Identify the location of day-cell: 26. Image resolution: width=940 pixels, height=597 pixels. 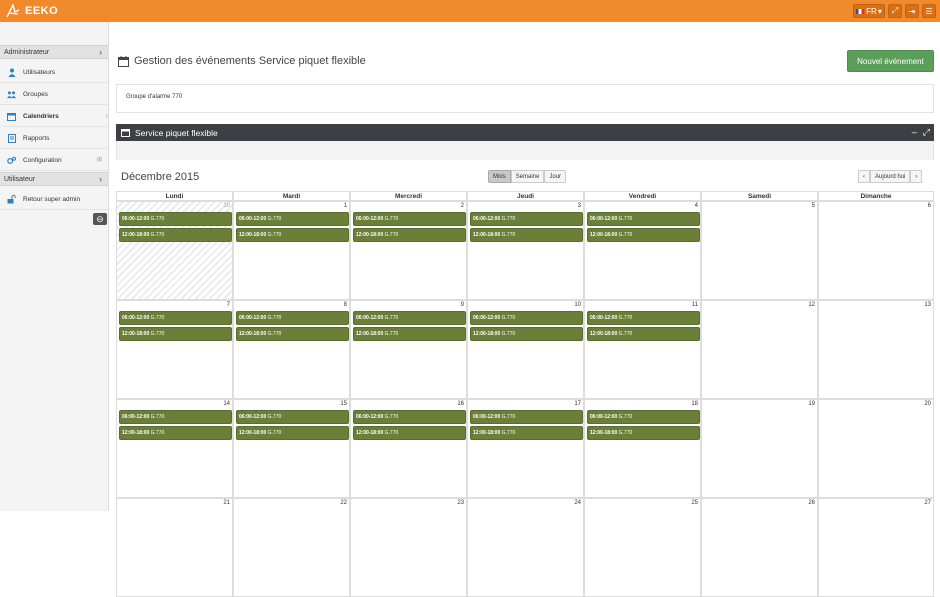
(759, 547).